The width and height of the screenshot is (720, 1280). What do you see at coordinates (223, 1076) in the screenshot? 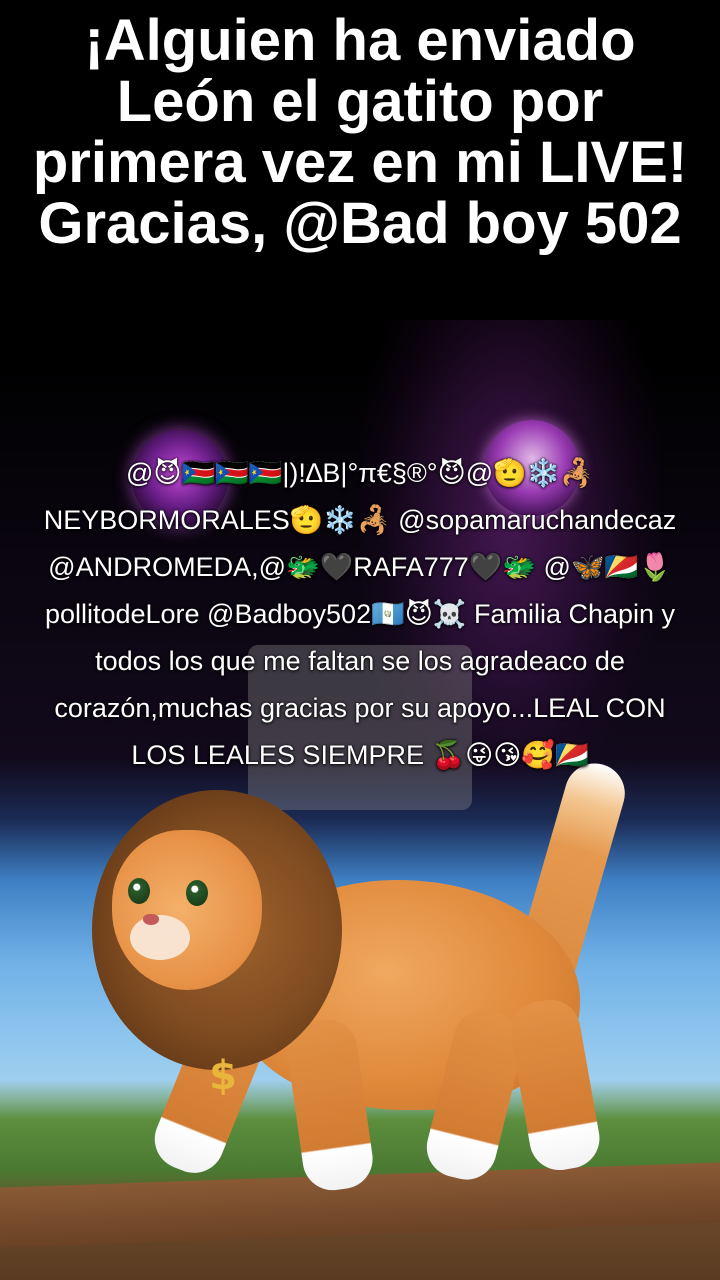
I see `tiktok-pendant-icon: $` at bounding box center [223, 1076].